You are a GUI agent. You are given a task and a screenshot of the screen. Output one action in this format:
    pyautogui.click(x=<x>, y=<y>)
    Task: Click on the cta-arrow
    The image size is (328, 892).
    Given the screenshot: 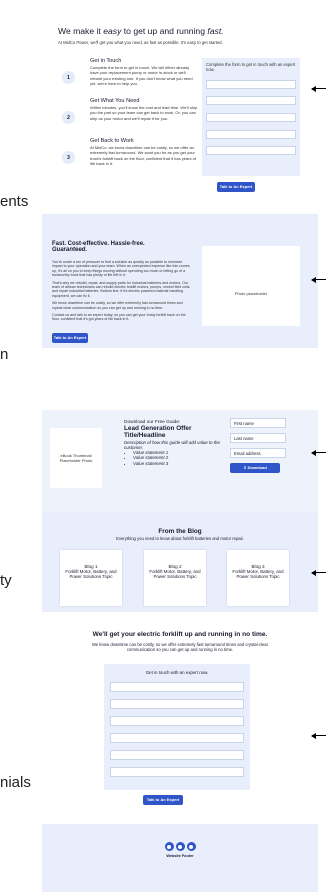 What is the action you would take?
    pyautogui.click(x=318, y=735)
    